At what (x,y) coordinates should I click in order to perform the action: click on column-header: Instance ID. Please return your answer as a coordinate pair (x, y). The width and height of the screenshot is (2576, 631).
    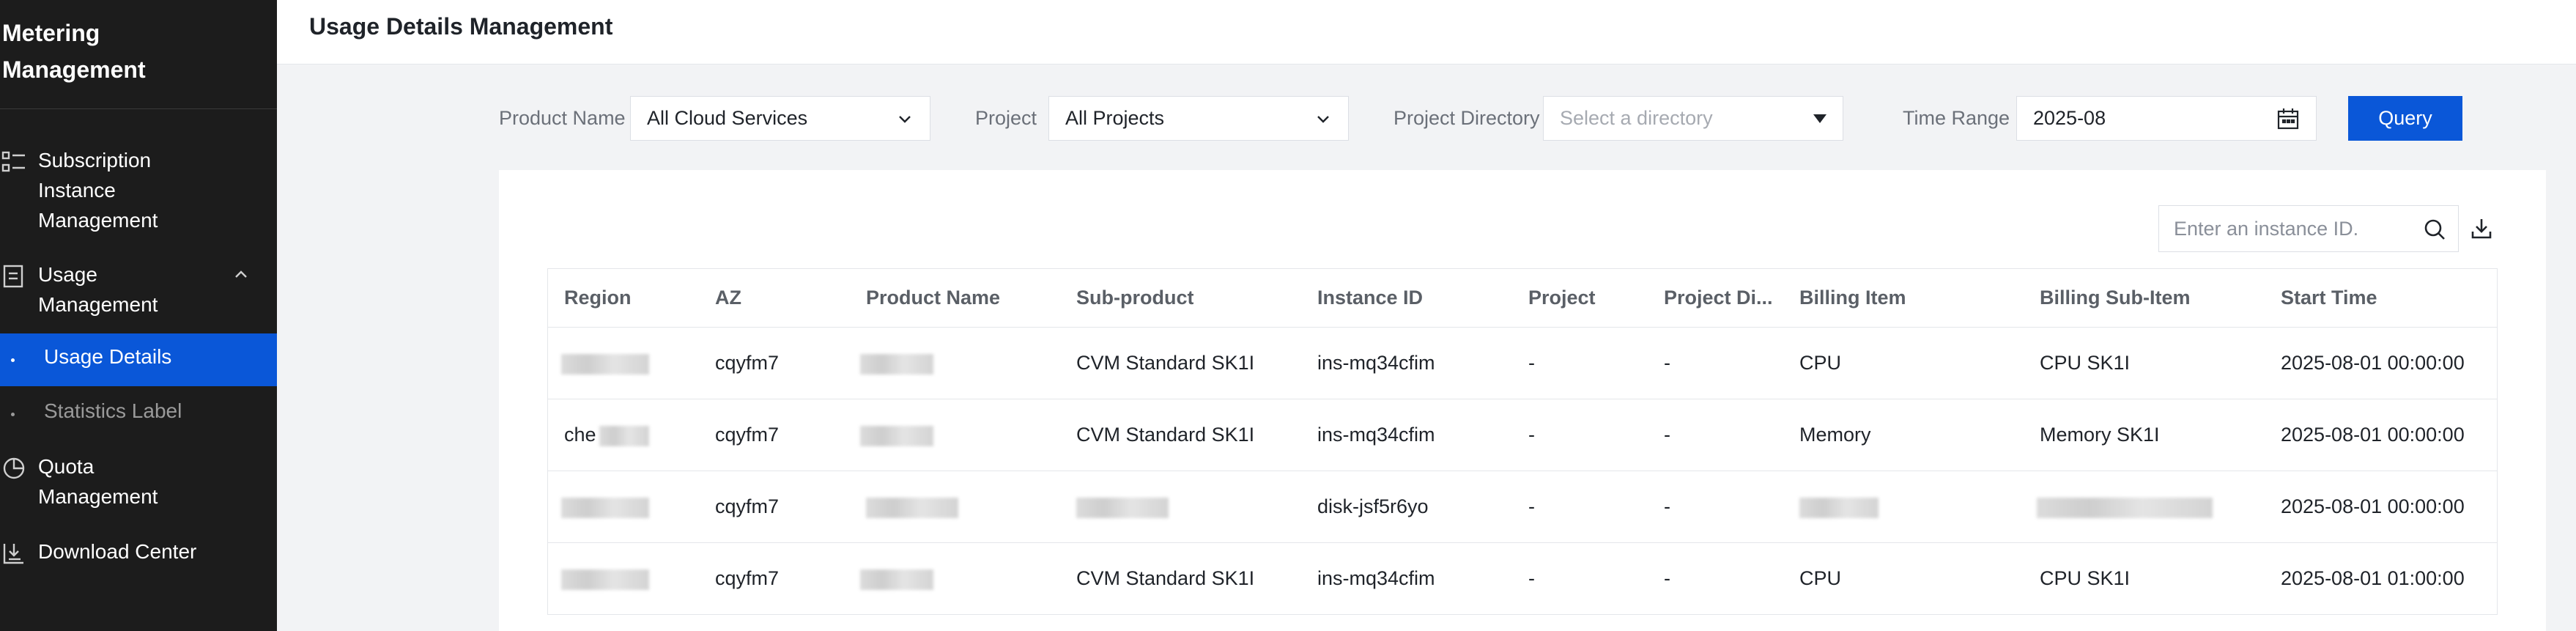
    Looking at the image, I should click on (1370, 298).